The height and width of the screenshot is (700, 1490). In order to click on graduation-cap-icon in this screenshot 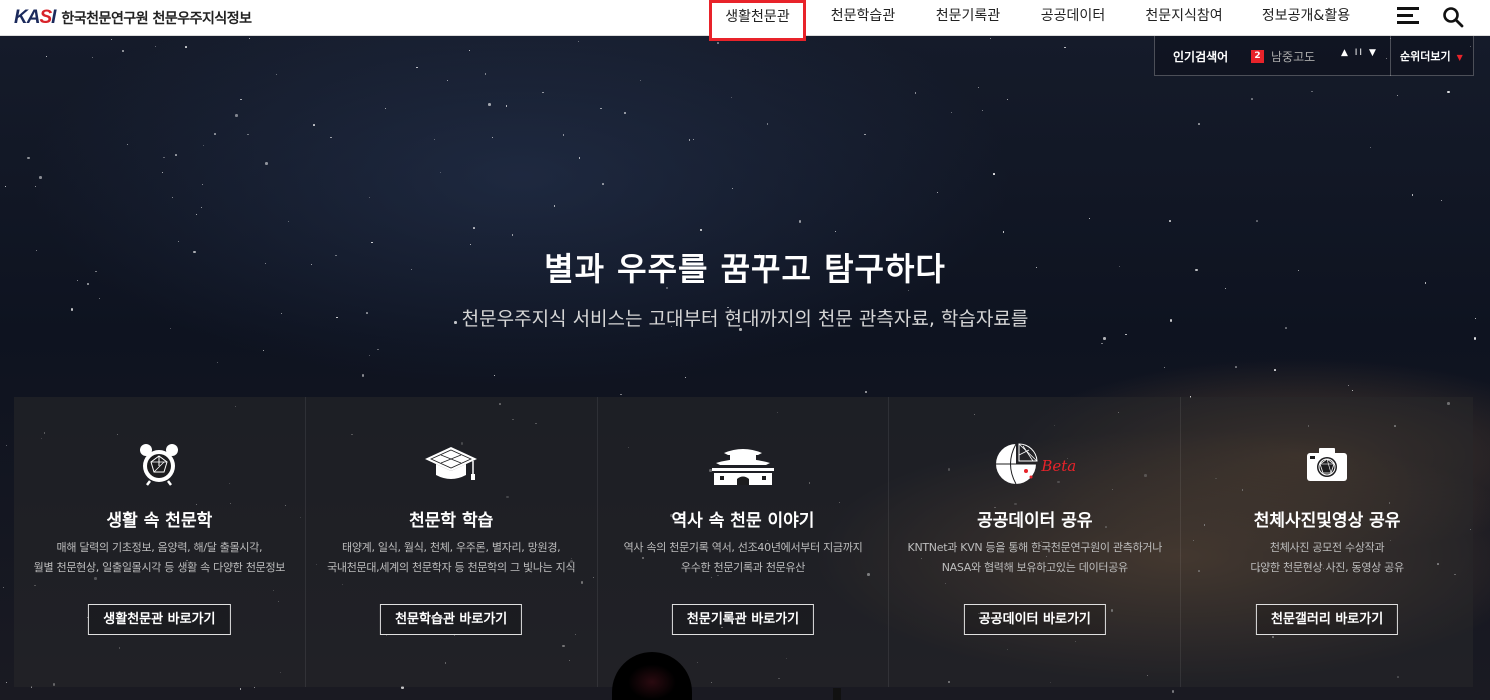, I will do `click(451, 466)`.